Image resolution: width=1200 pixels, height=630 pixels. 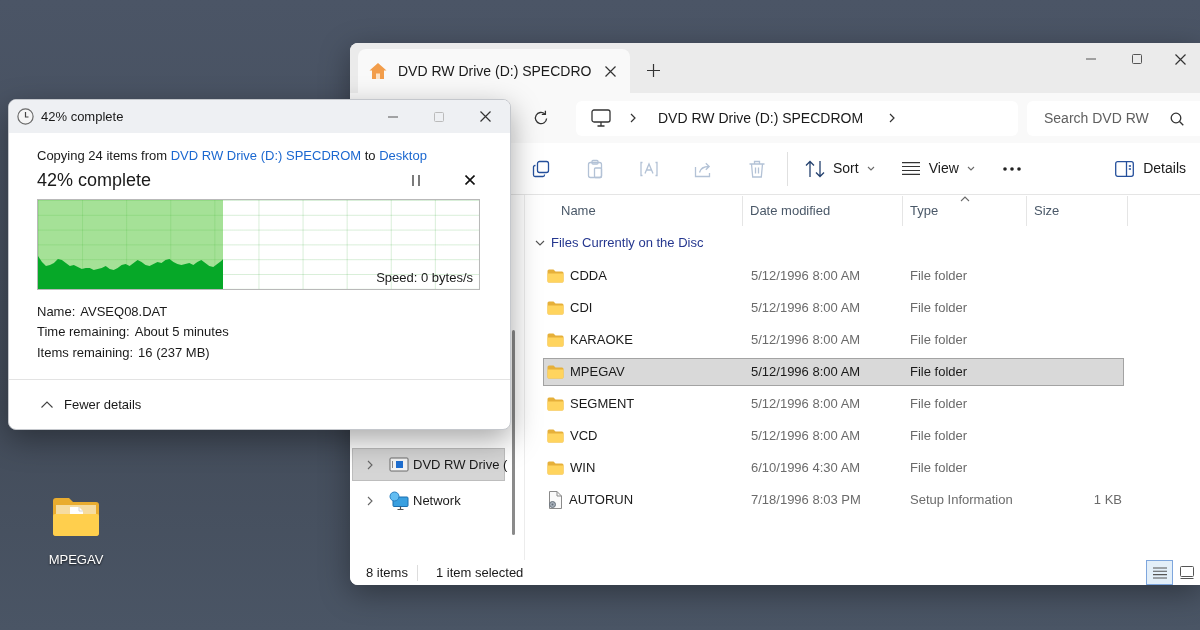 I want to click on file-name: VCD, so click(x=584, y=436).